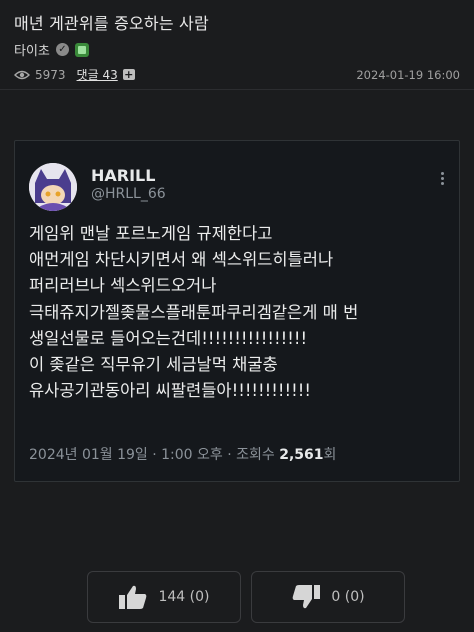 Image resolution: width=474 pixels, height=632 pixels. I want to click on divider, so click(237, 89).